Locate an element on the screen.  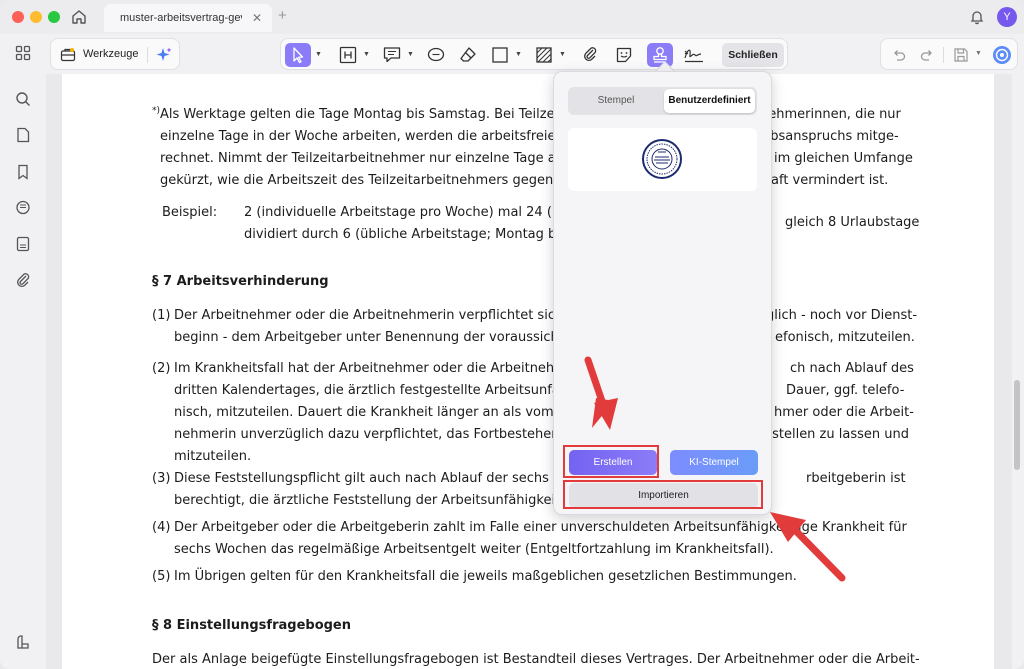
redo-icon is located at coordinates (927, 55).